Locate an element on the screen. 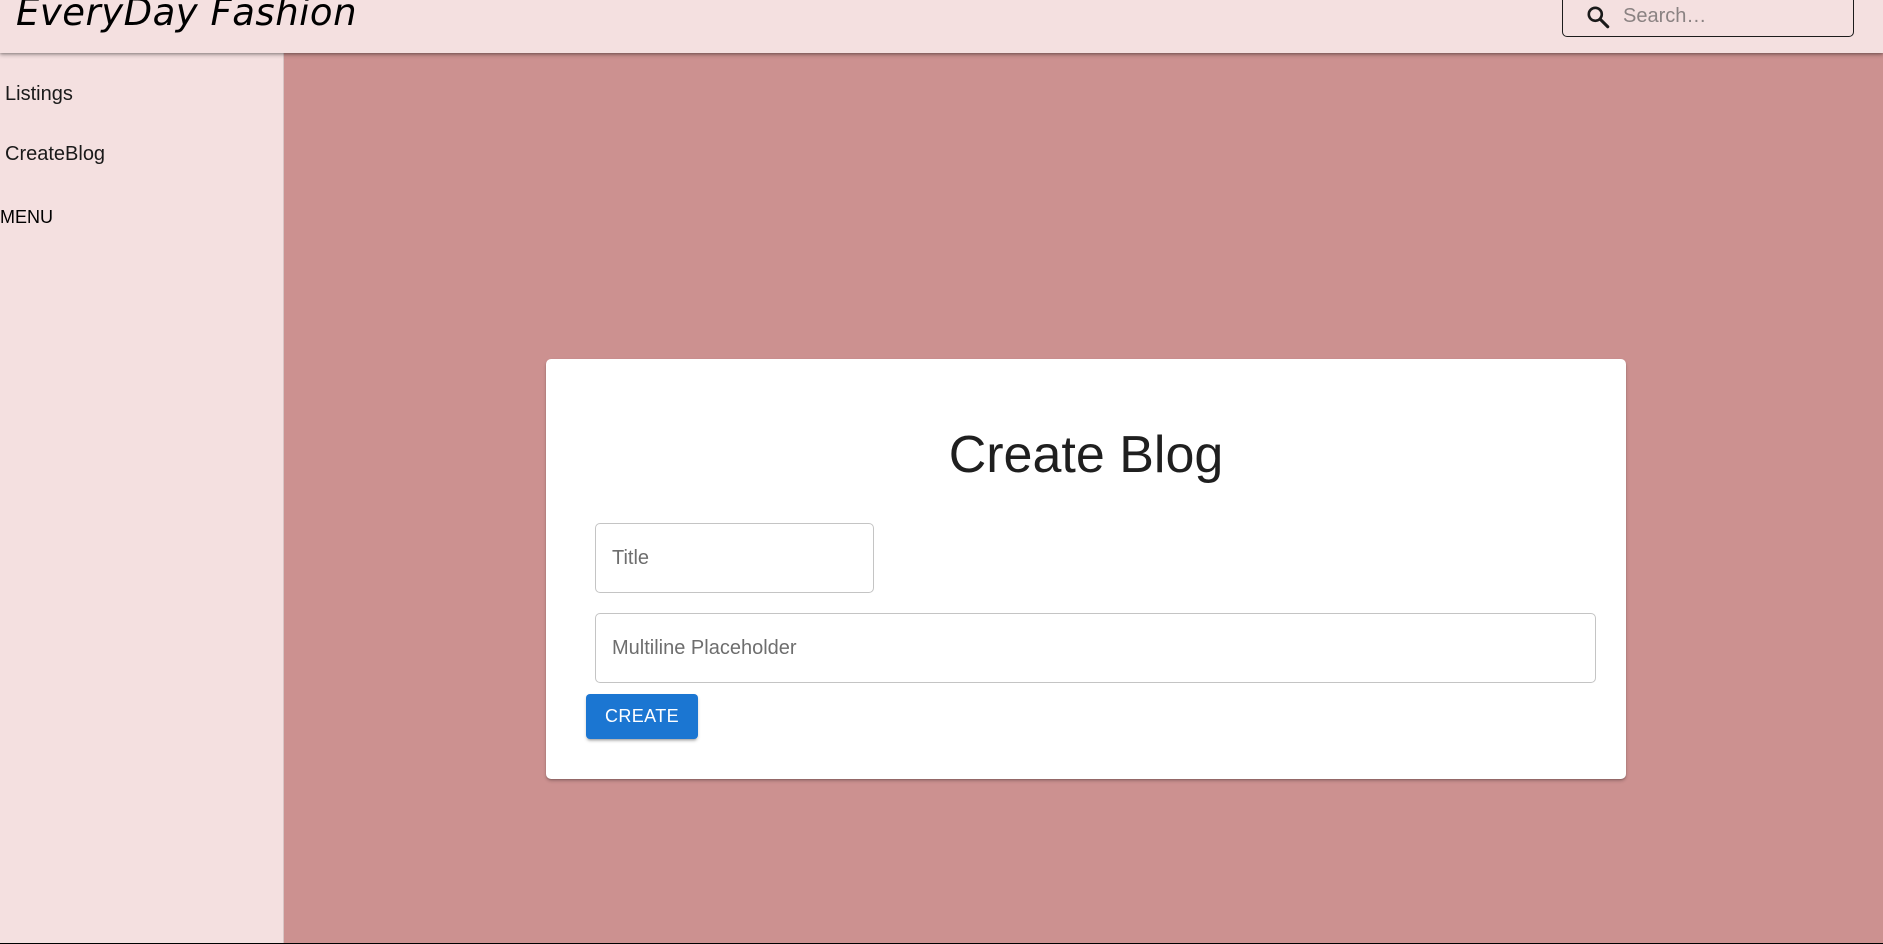  menu-button: MENU is located at coordinates (26, 217).